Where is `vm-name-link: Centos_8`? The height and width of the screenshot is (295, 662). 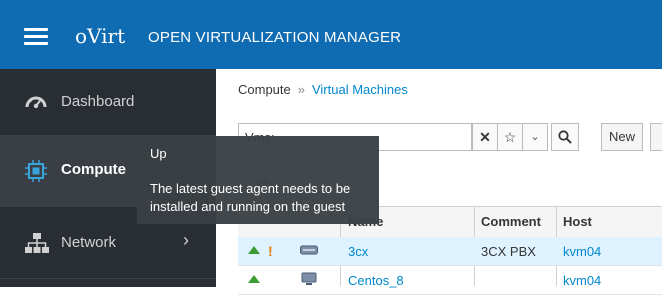 vm-name-link: Centos_8 is located at coordinates (376, 280).